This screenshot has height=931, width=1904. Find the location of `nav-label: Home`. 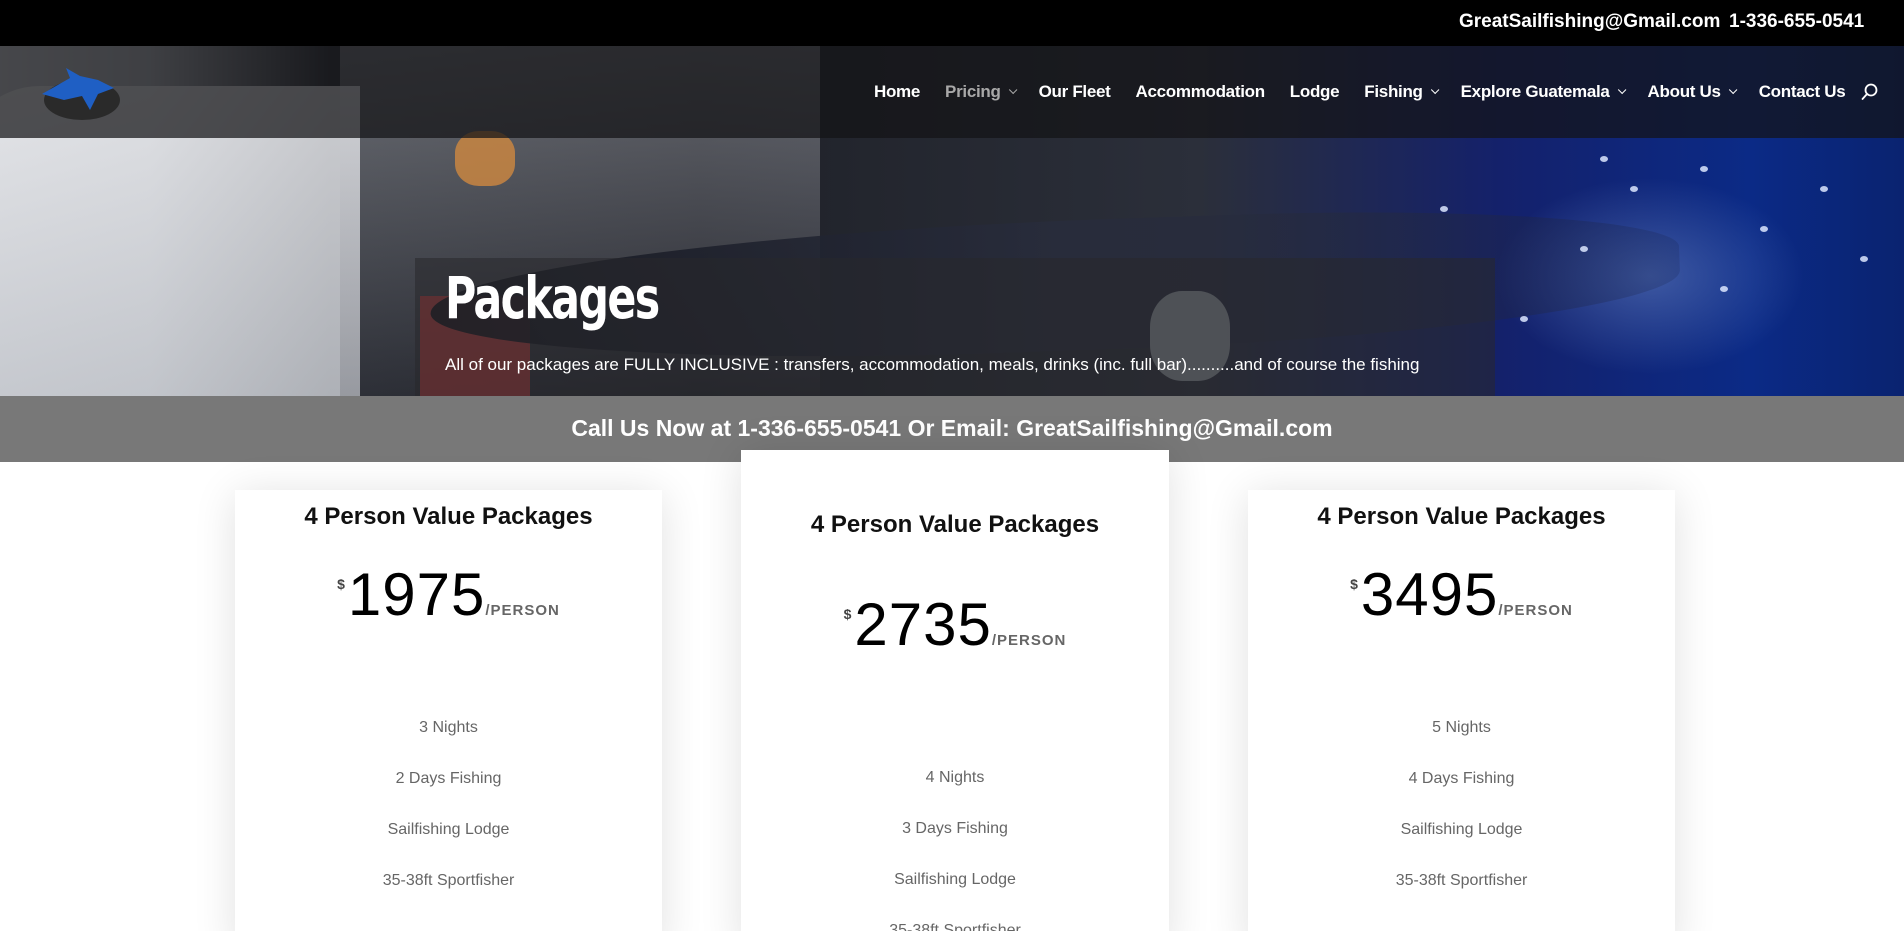

nav-label: Home is located at coordinates (897, 91).